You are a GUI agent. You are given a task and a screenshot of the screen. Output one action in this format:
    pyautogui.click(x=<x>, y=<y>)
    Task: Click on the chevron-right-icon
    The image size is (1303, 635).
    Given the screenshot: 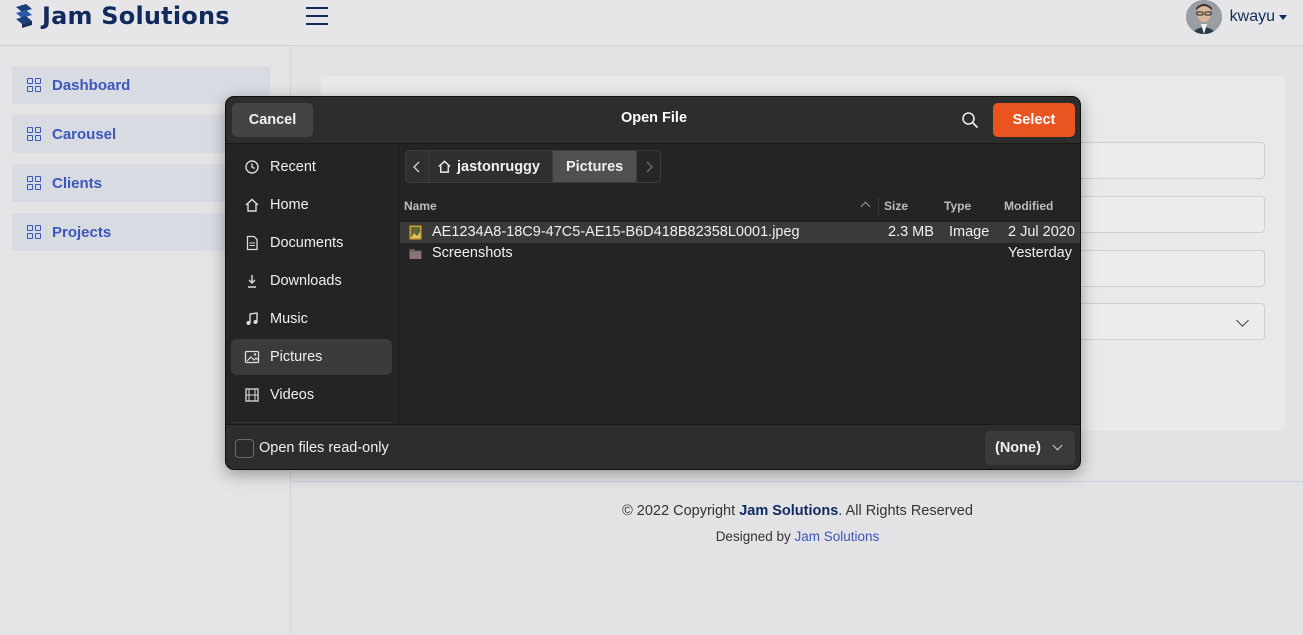 What is the action you would take?
    pyautogui.click(x=649, y=166)
    